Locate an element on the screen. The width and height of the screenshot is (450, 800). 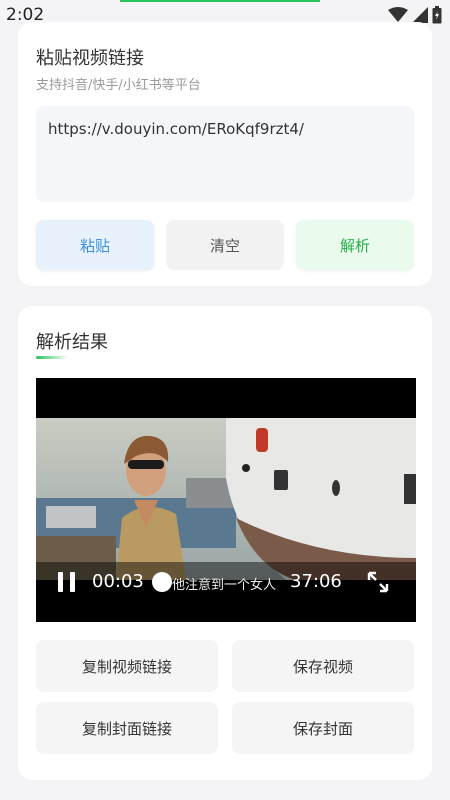
input-card-title: 粘贴视频链接 is located at coordinates (90, 58).